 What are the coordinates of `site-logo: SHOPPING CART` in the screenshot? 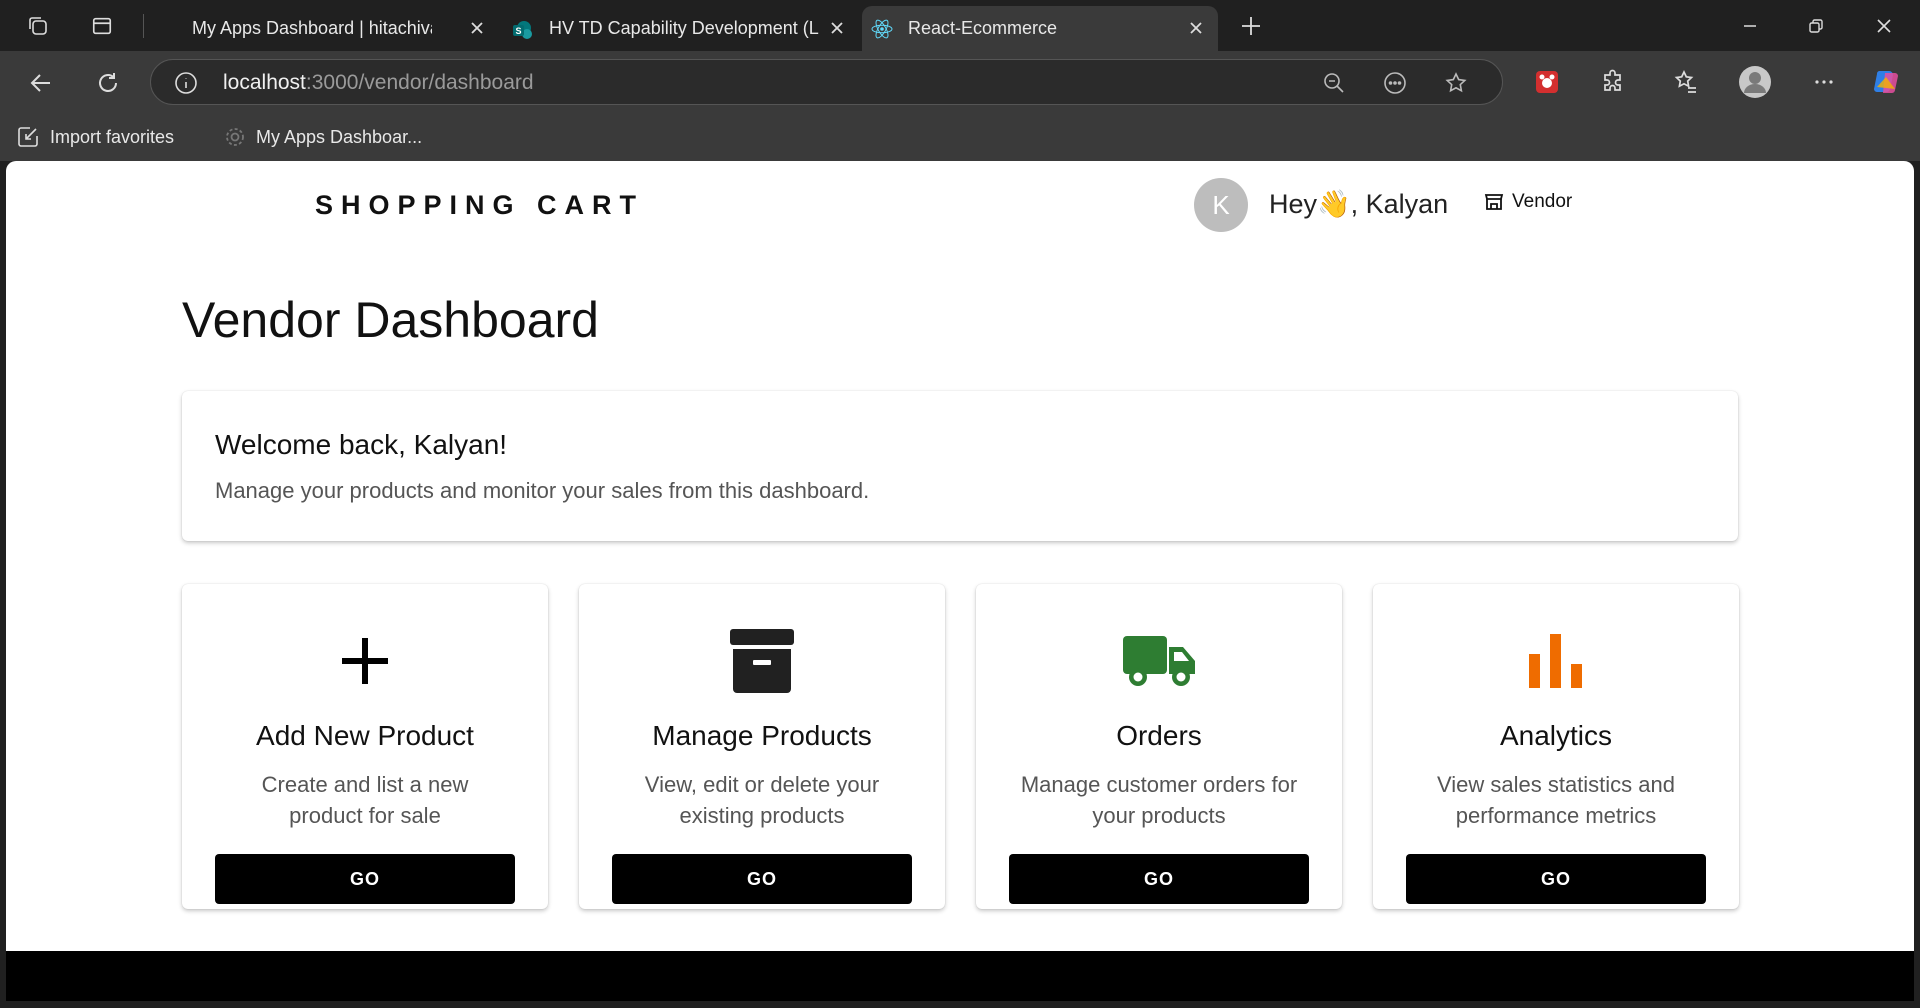 It's located at (479, 205).